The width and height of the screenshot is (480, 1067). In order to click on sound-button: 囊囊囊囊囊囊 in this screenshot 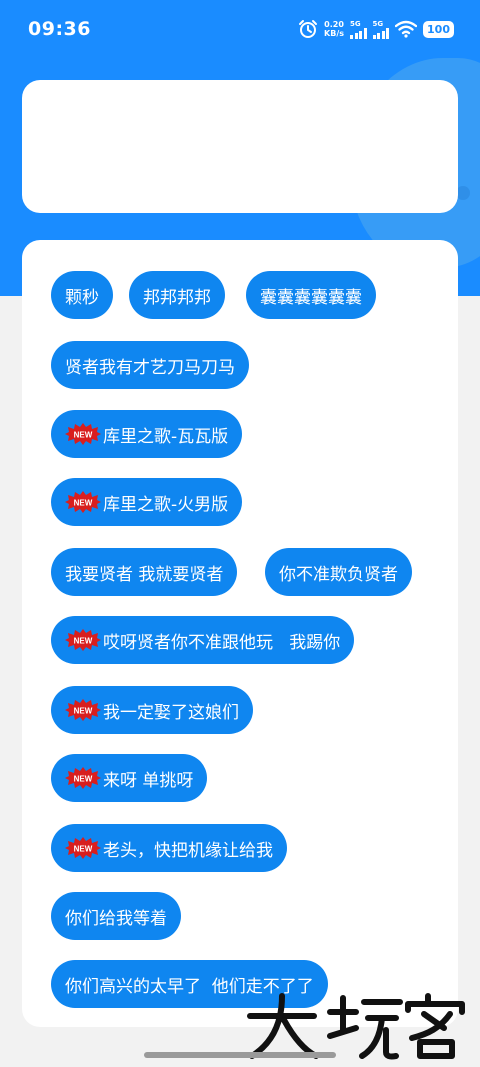, I will do `click(311, 295)`.